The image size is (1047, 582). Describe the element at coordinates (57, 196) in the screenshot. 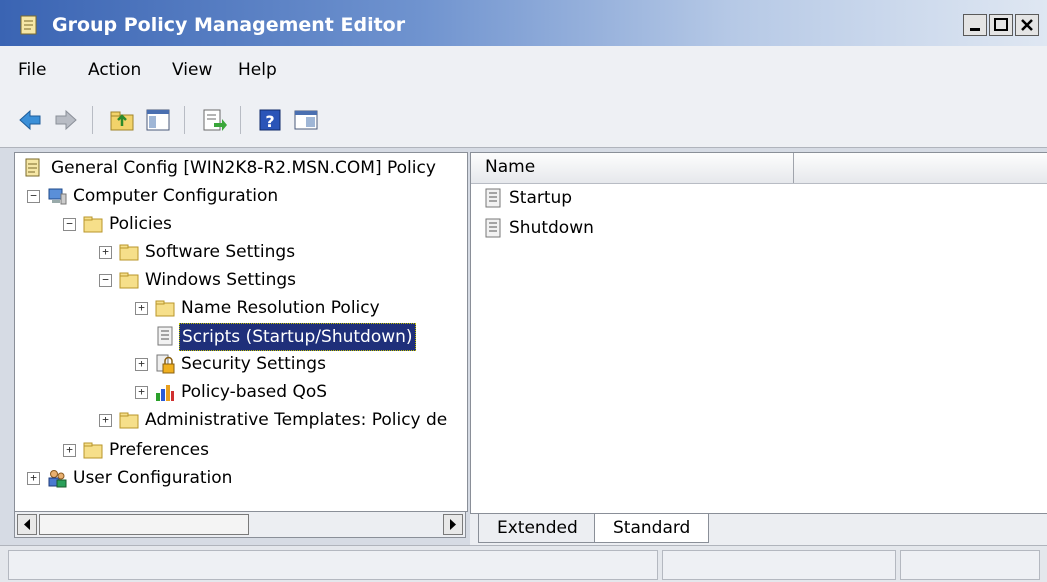

I see `computer-icon` at that location.